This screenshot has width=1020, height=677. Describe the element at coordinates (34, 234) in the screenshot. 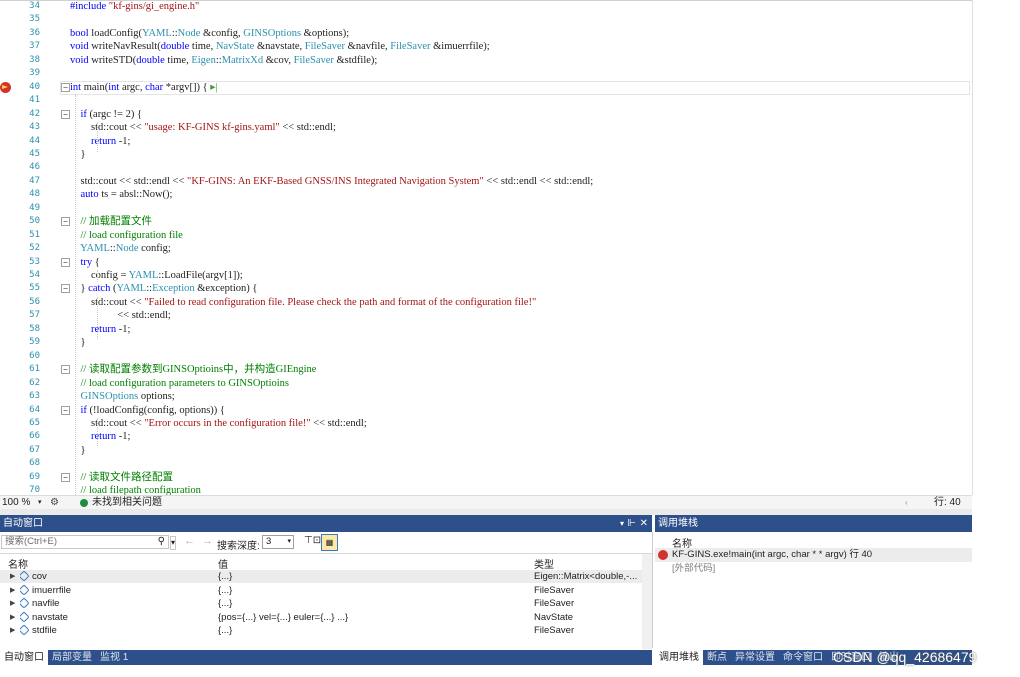

I see `line-number: 51` at that location.